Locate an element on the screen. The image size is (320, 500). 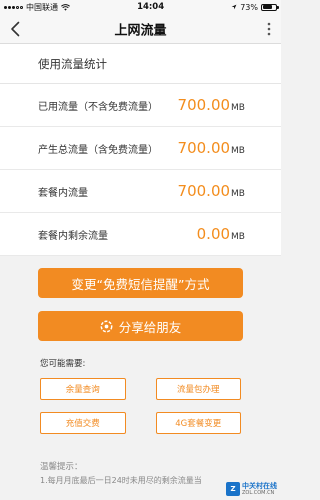
status-time: 14:04 is located at coordinates (151, 7).